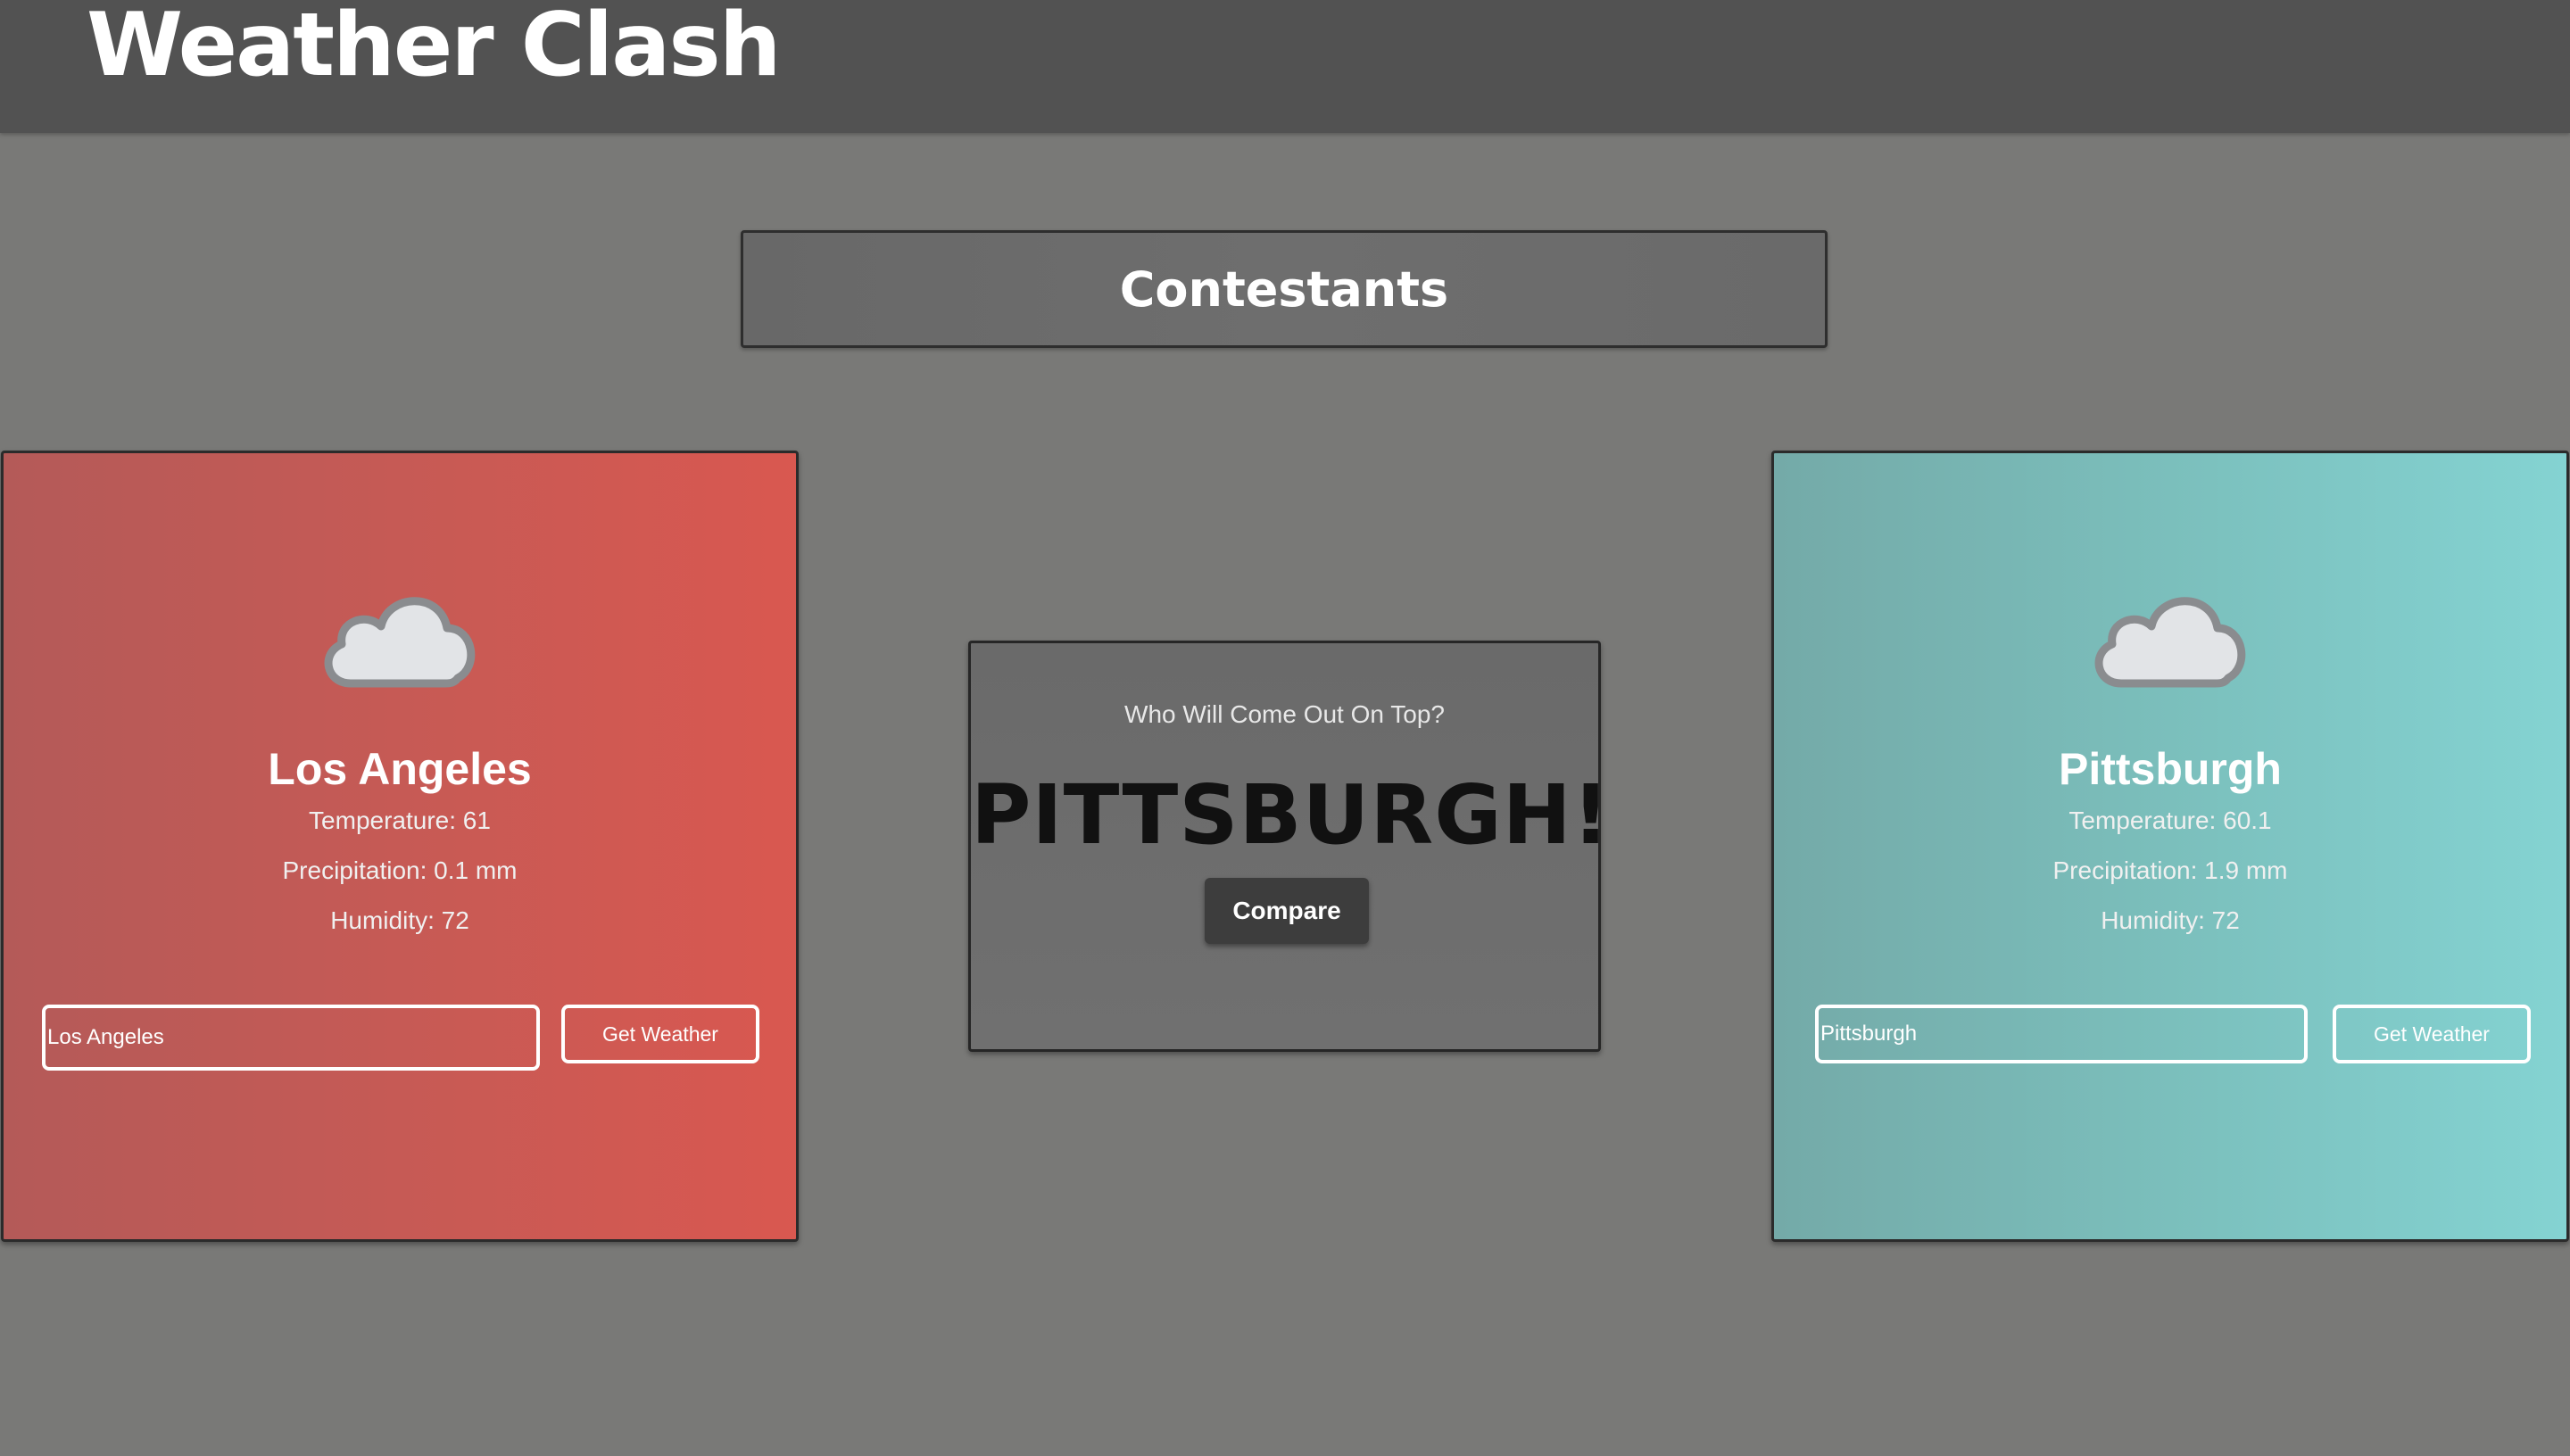 This screenshot has width=2570, height=1456. I want to click on get-weather-button-right: Get Weather, so click(2432, 1034).